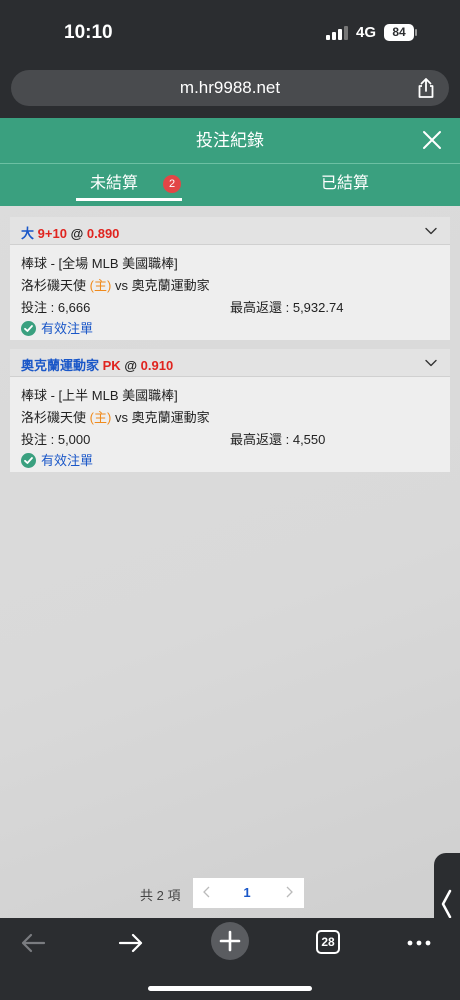 Image resolution: width=460 pixels, height=1000 pixels. I want to click on close-icon, so click(432, 140).